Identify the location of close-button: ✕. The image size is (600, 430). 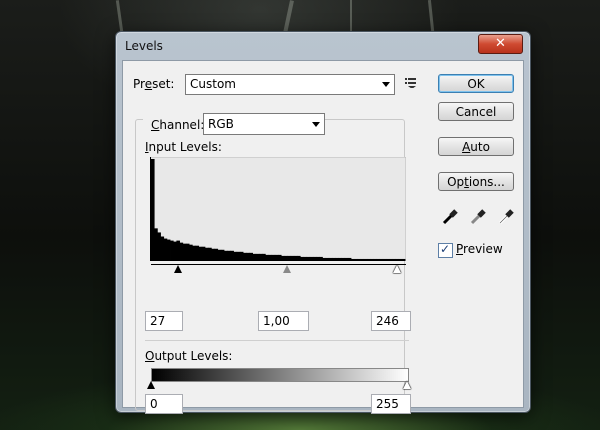
(500, 44).